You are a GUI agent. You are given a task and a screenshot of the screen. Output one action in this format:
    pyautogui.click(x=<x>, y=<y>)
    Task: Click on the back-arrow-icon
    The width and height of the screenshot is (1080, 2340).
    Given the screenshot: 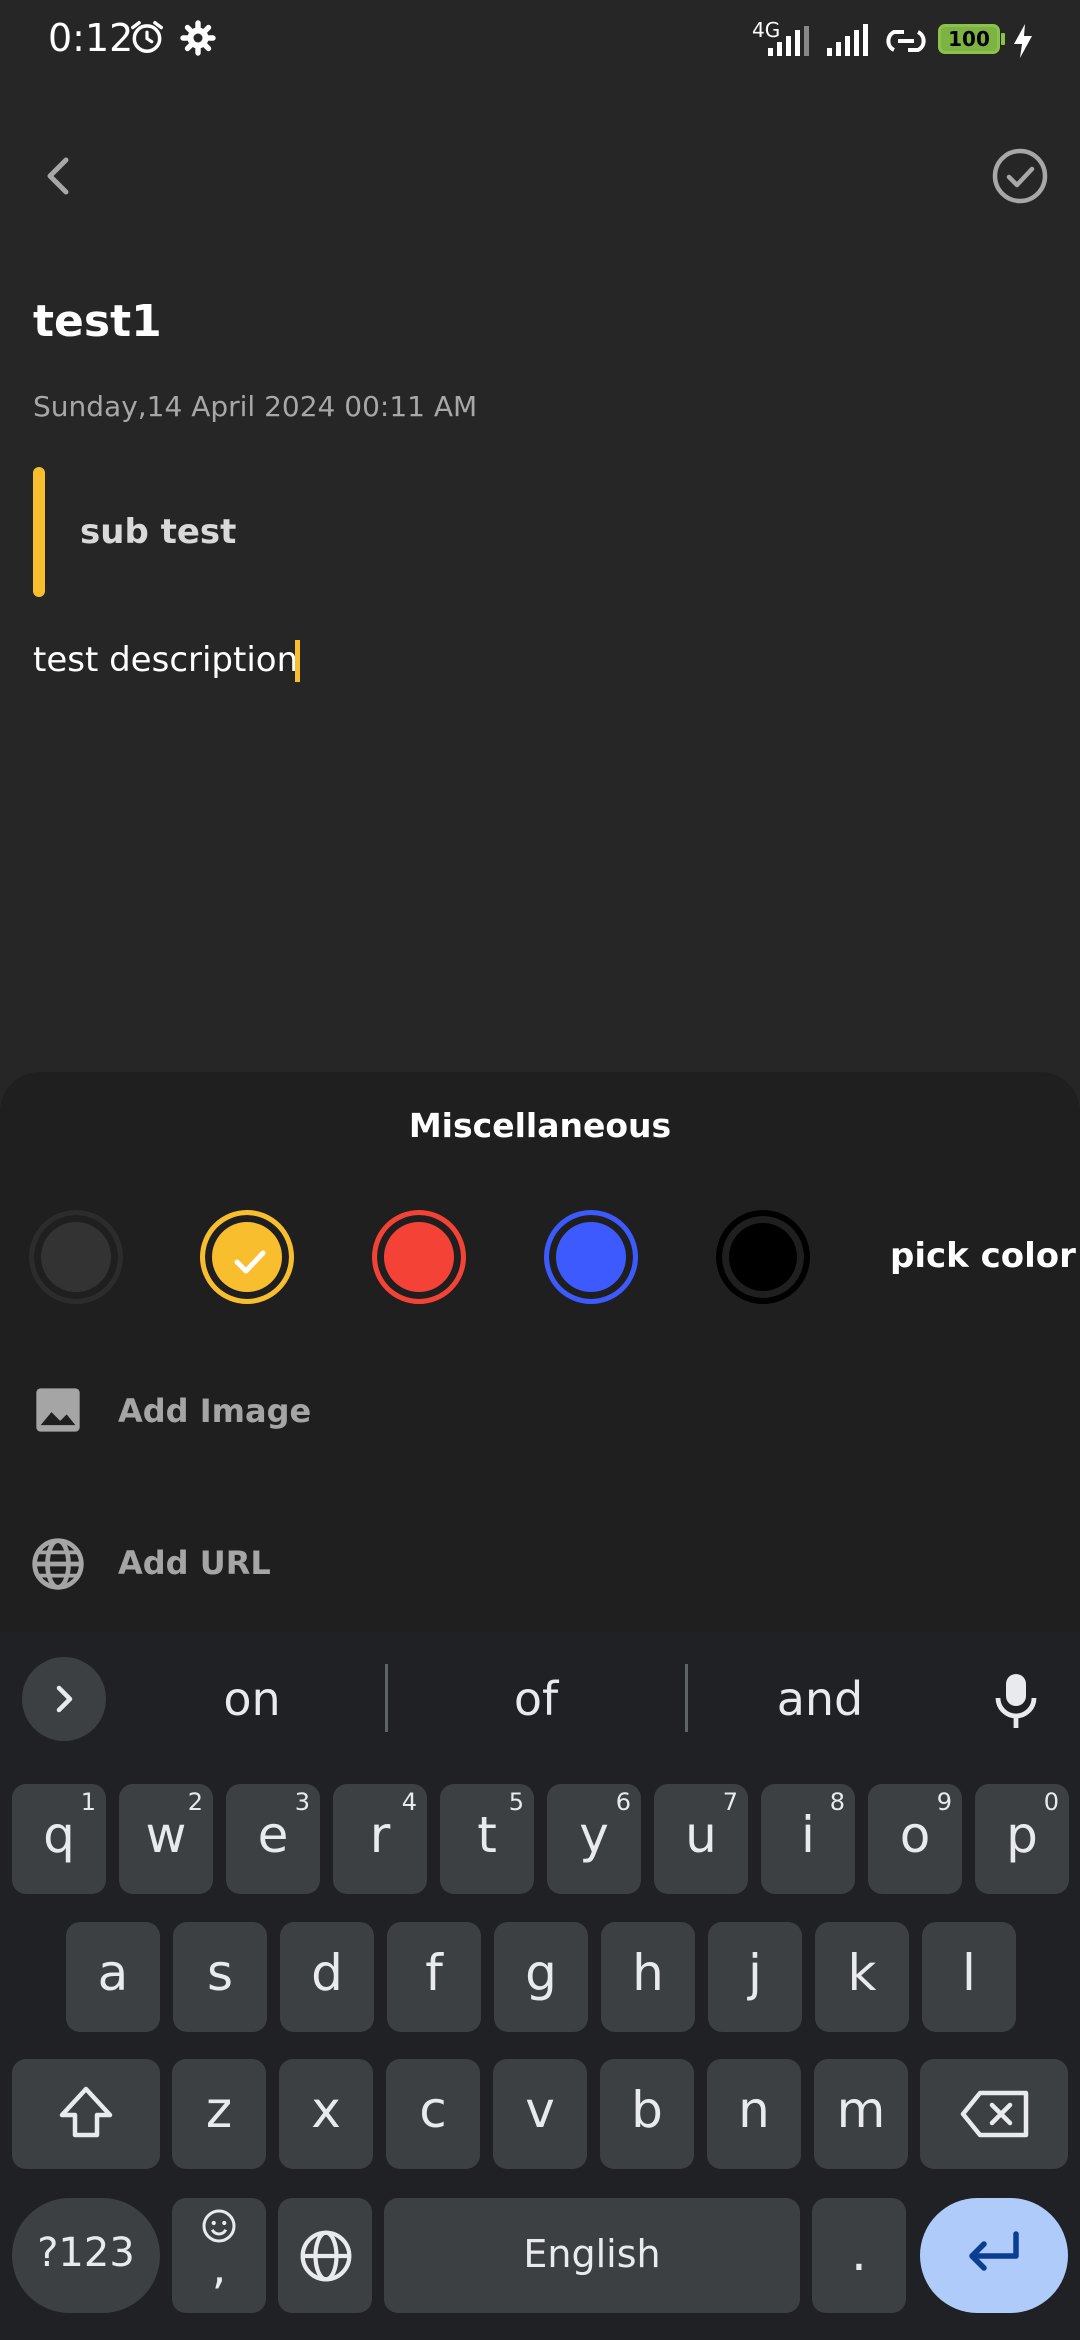 What is the action you would take?
    pyautogui.click(x=59, y=176)
    